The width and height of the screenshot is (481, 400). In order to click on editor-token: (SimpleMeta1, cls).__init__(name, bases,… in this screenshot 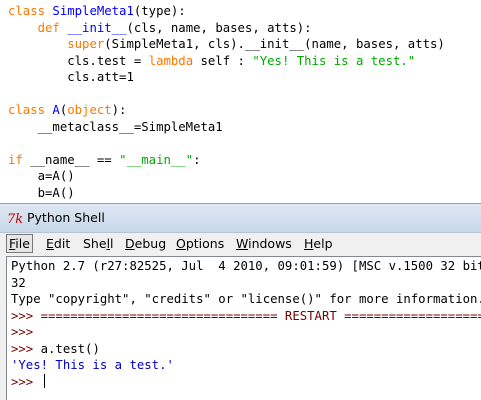, I will do `click(274, 44)`.